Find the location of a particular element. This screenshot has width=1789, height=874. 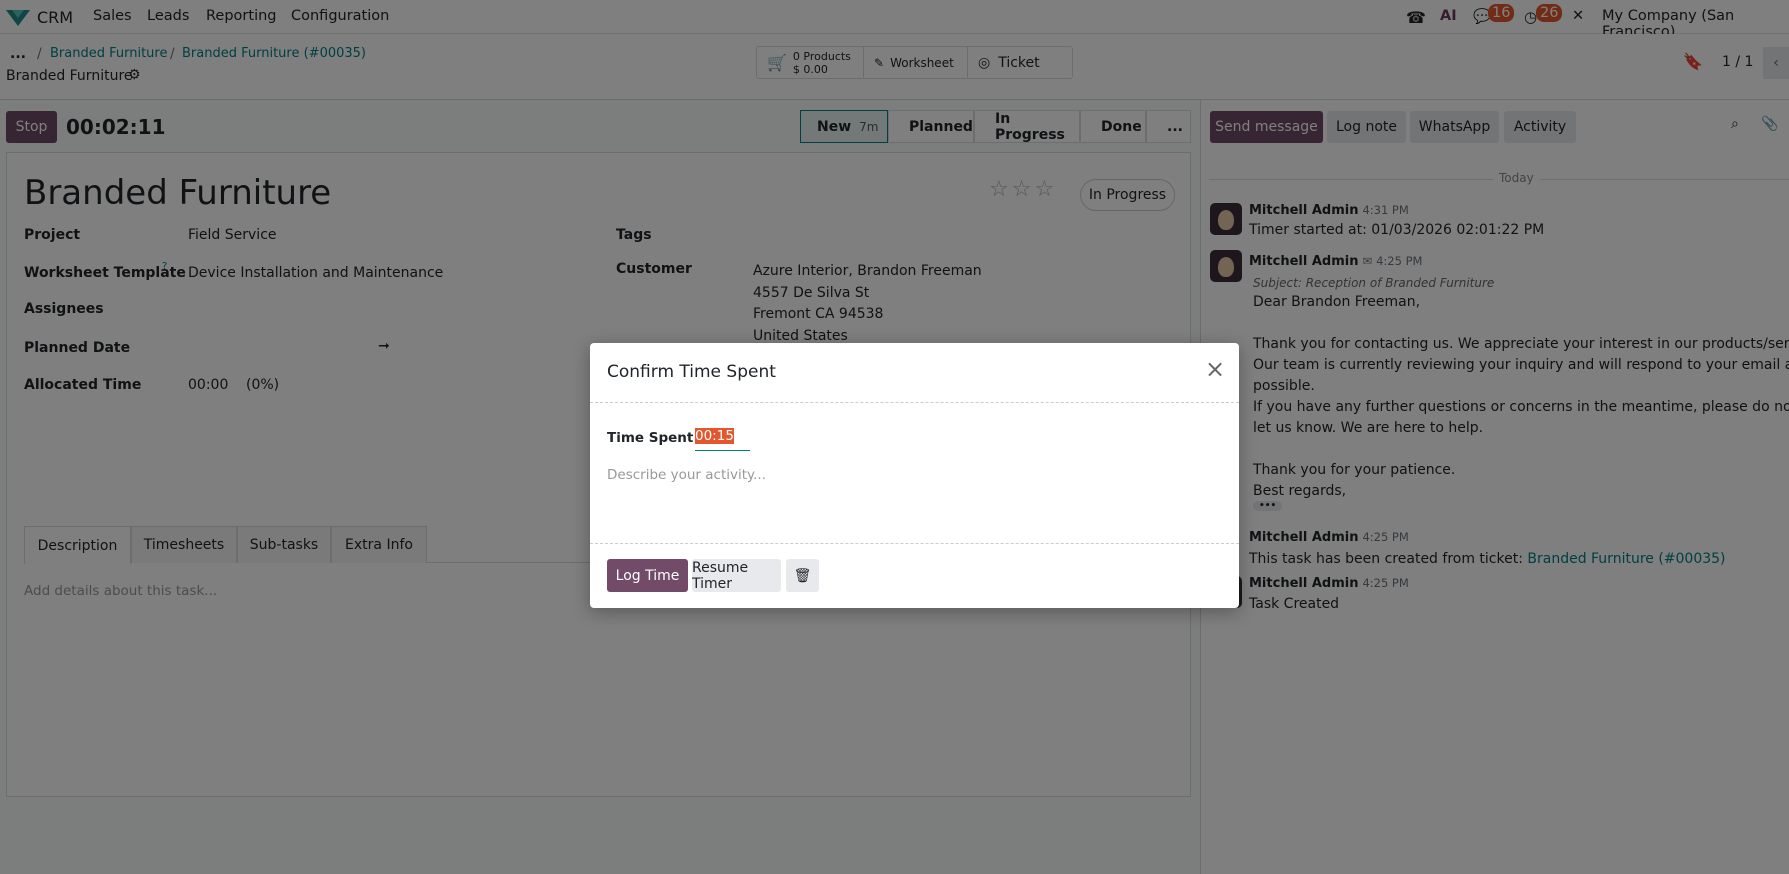

time-spent-label: Time Spent is located at coordinates (650, 438).